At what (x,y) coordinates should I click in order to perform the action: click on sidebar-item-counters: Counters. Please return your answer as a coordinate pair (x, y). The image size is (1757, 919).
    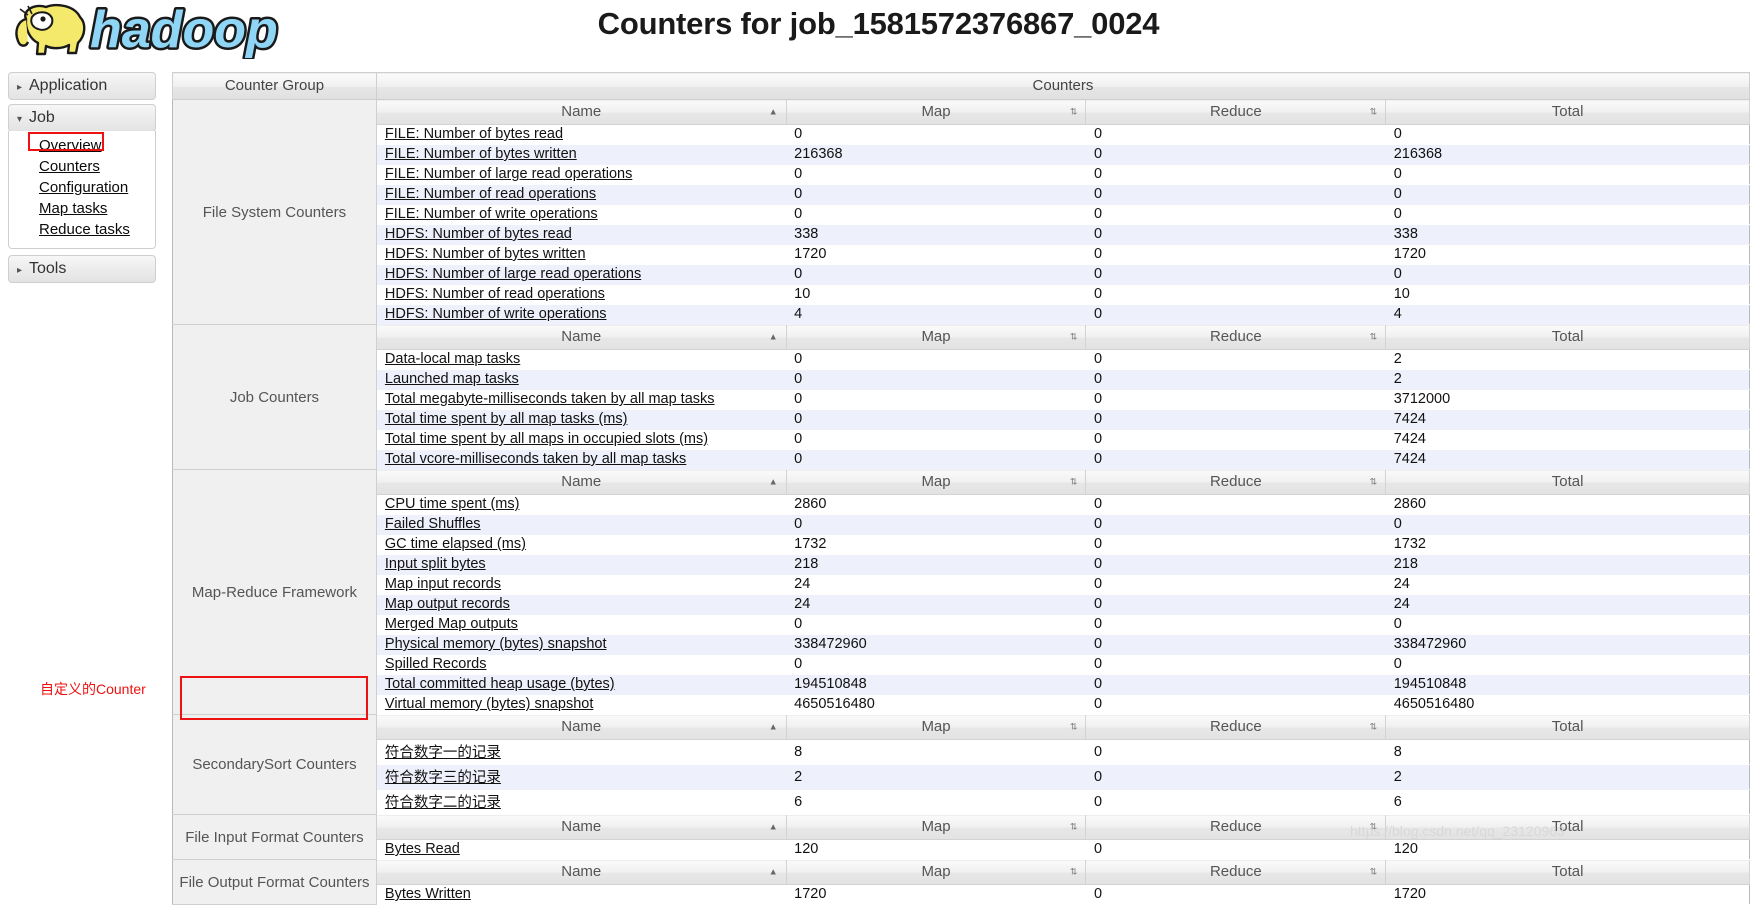
    Looking at the image, I should click on (82, 166).